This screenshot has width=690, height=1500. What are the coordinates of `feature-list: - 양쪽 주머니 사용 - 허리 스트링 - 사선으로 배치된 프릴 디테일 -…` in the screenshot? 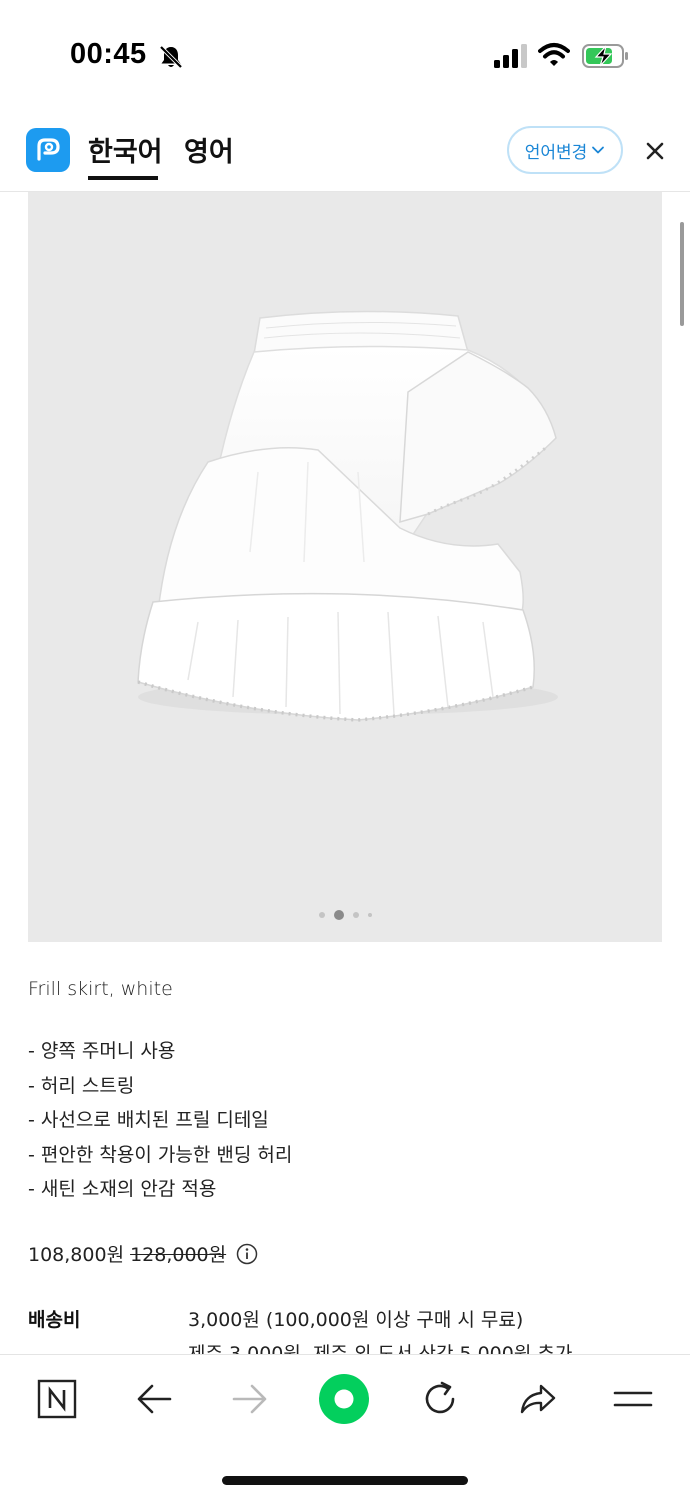 It's located at (348, 1120).